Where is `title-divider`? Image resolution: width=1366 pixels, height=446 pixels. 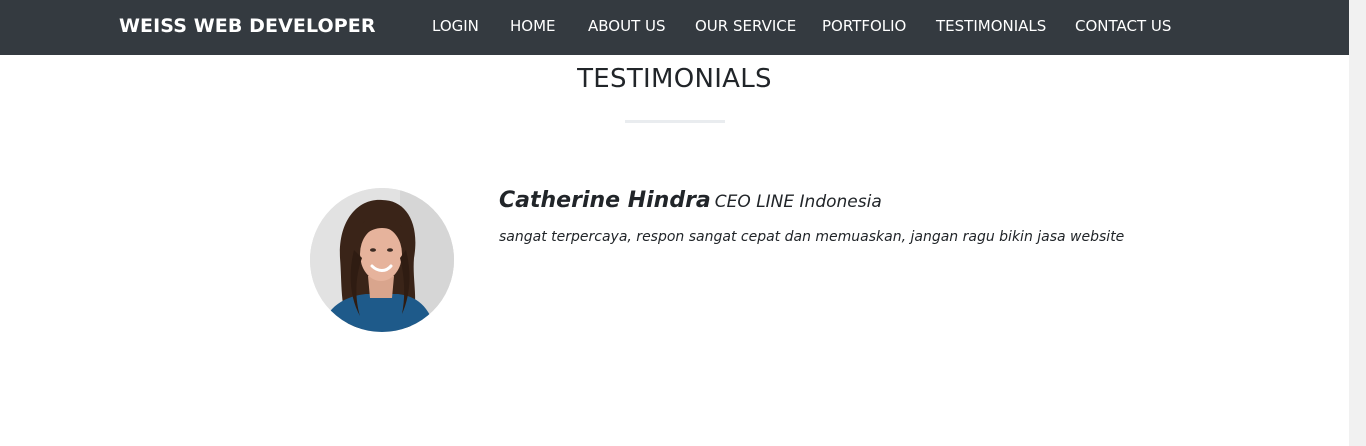 title-divider is located at coordinates (675, 121).